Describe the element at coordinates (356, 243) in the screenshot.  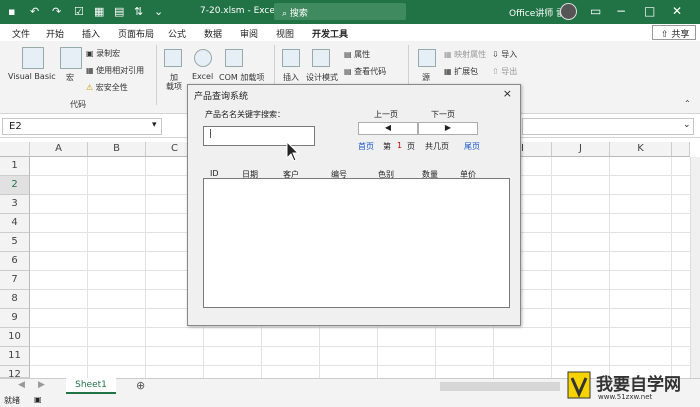
I see `results-listbox` at that location.